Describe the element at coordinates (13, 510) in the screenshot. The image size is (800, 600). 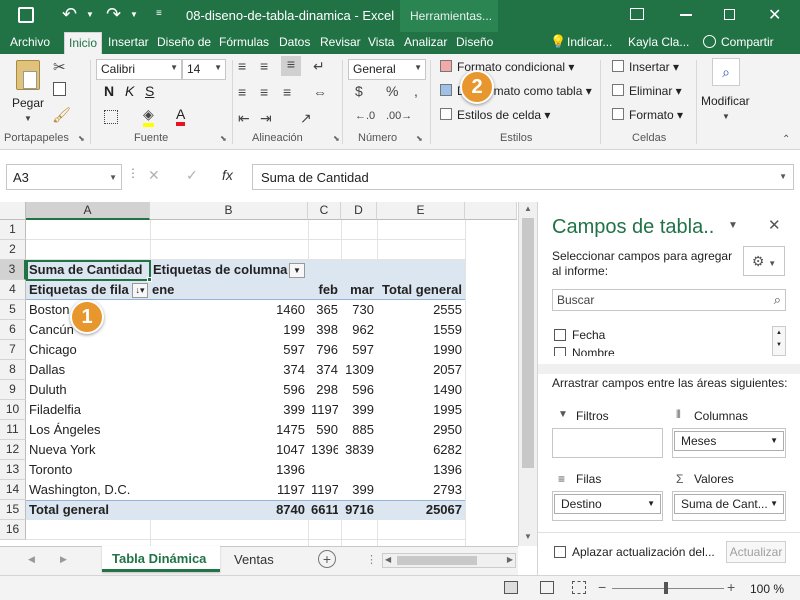
I see `row-header: 15` at that location.